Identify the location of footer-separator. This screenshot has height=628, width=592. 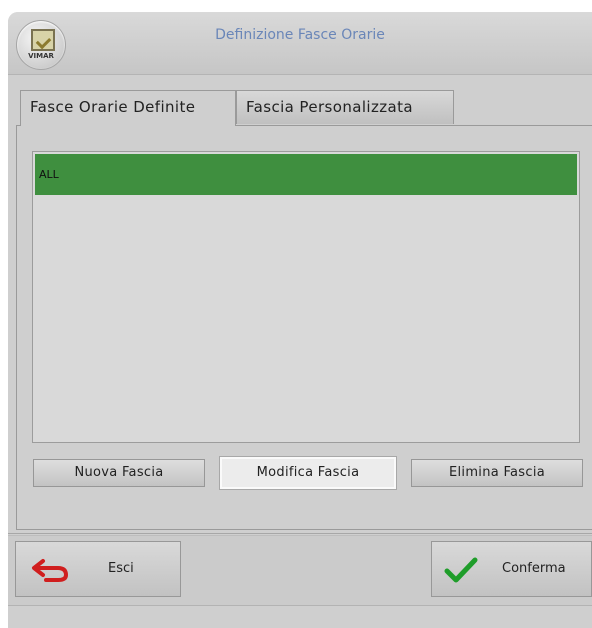
(300, 533).